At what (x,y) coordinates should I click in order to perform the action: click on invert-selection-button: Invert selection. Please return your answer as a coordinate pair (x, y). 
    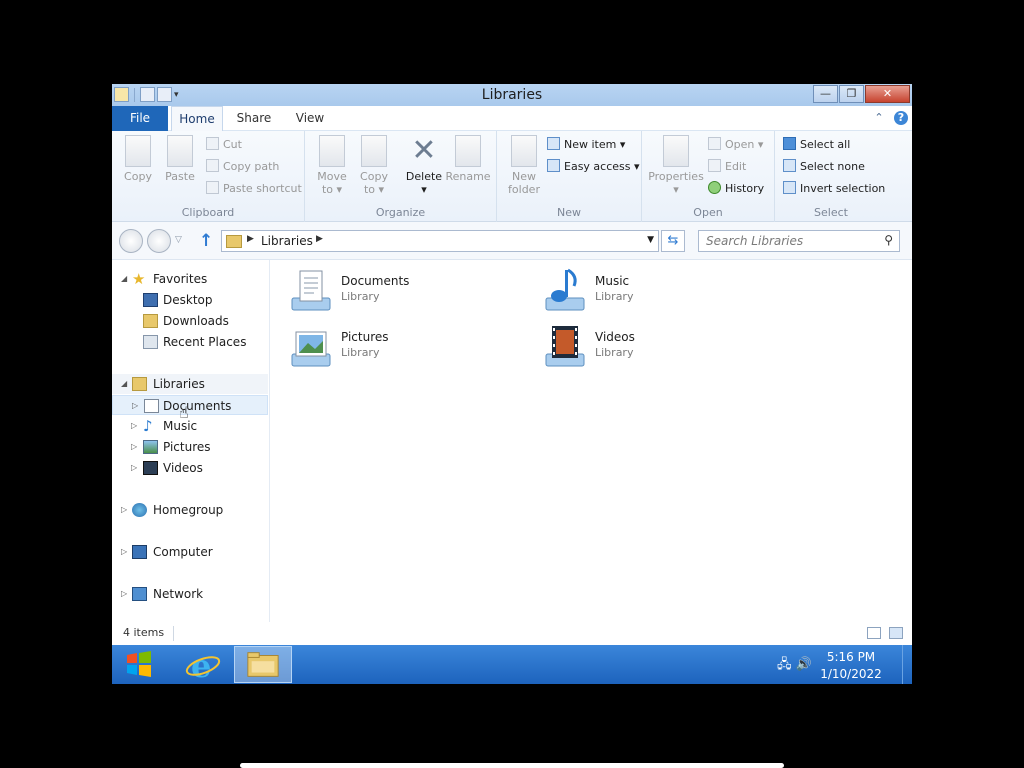
    Looking at the image, I should click on (834, 189).